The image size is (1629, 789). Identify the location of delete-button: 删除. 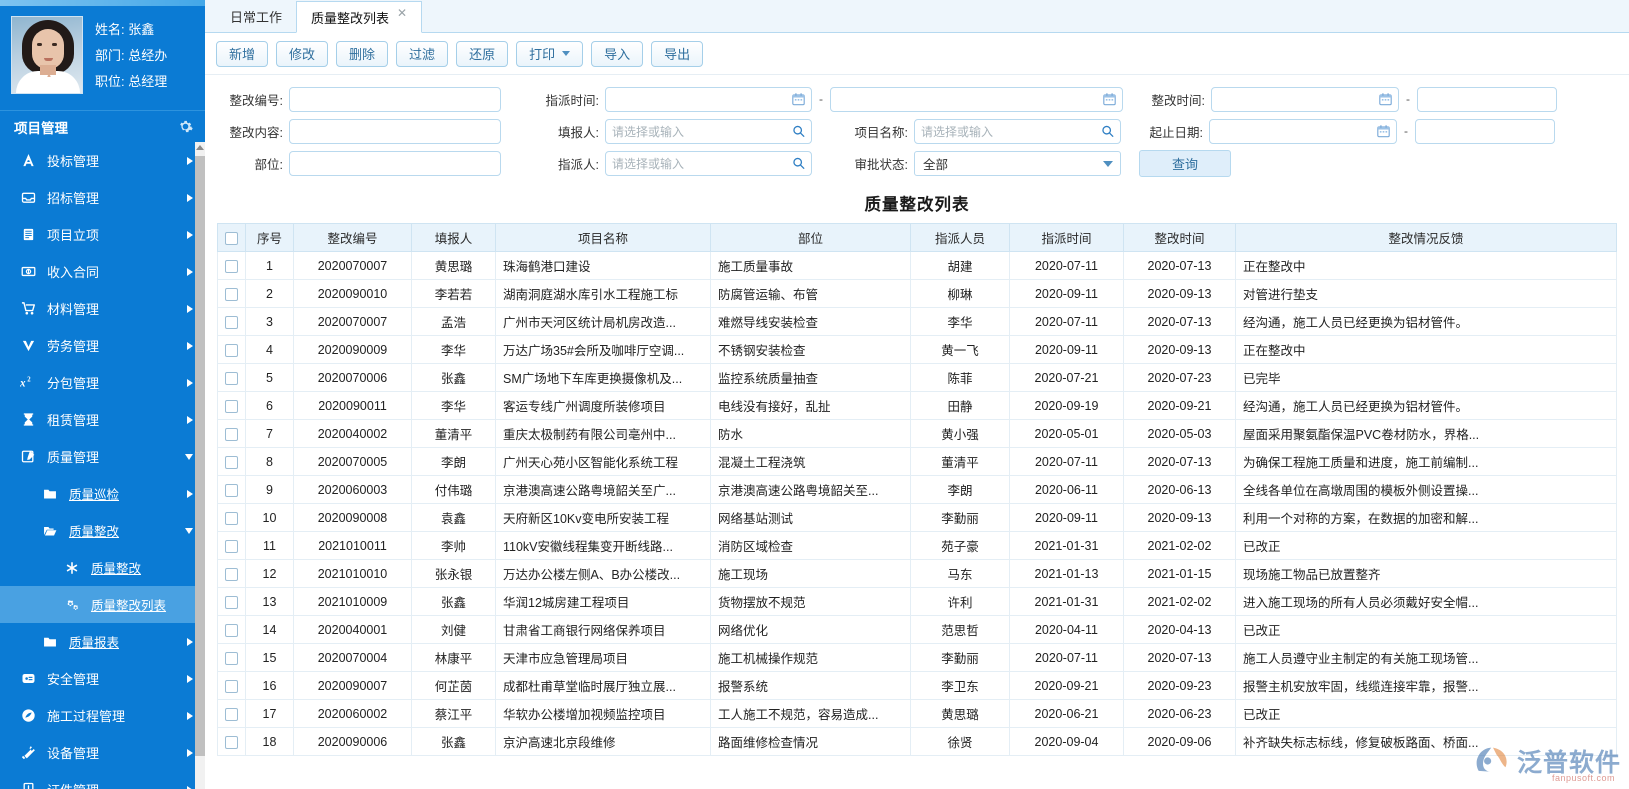
(362, 53).